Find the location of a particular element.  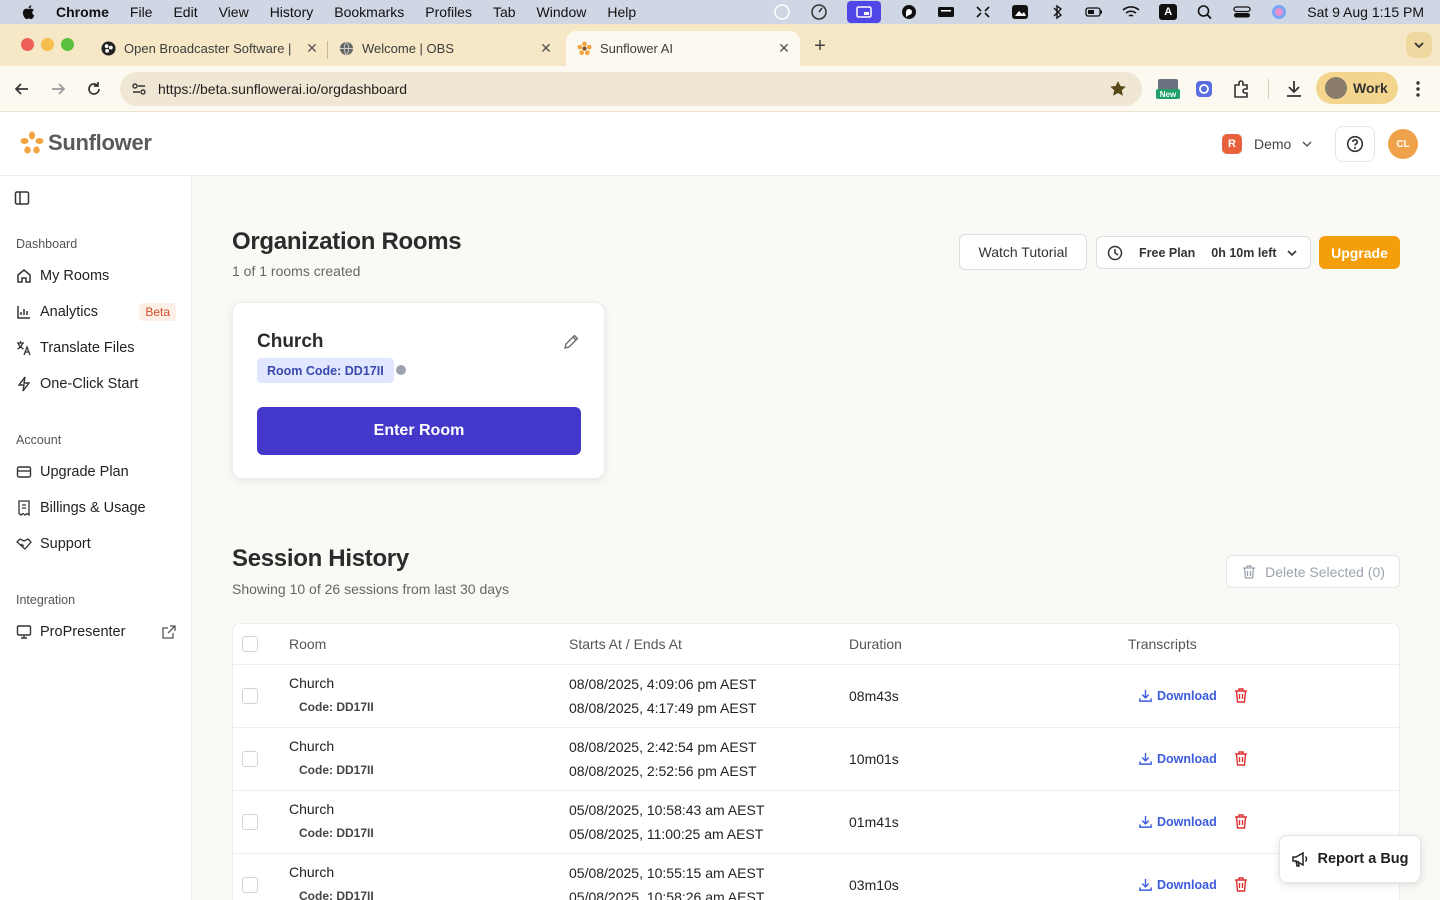

circle-status-icon is located at coordinates (782, 12).